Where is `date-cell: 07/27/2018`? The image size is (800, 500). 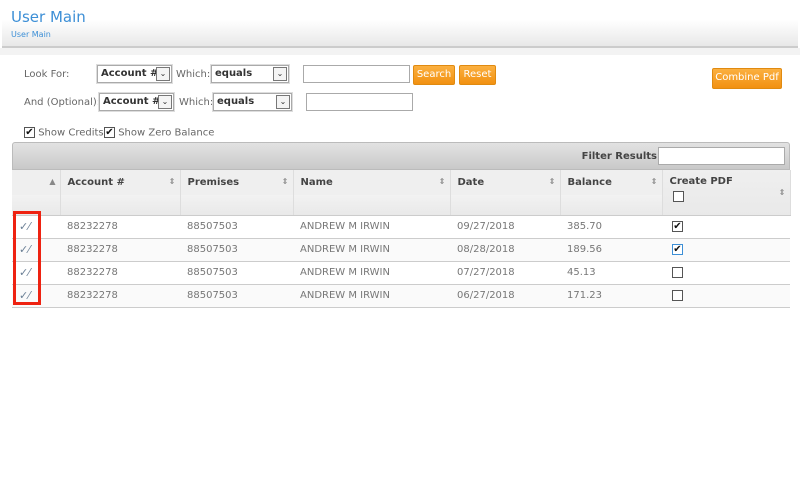 date-cell: 07/27/2018 is located at coordinates (505, 273).